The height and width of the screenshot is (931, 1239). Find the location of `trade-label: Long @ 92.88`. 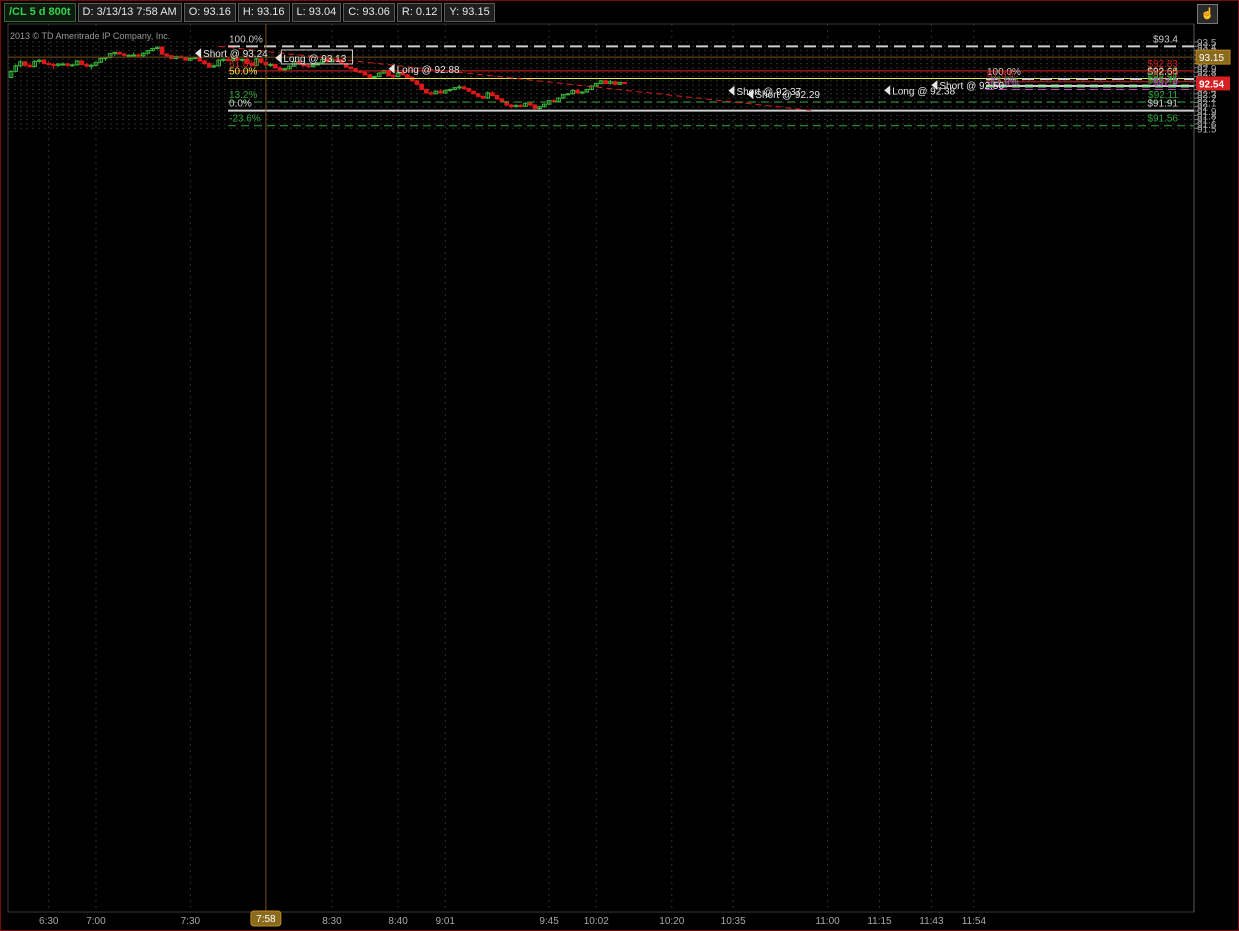

trade-label: Long @ 92.88 is located at coordinates (428, 70).